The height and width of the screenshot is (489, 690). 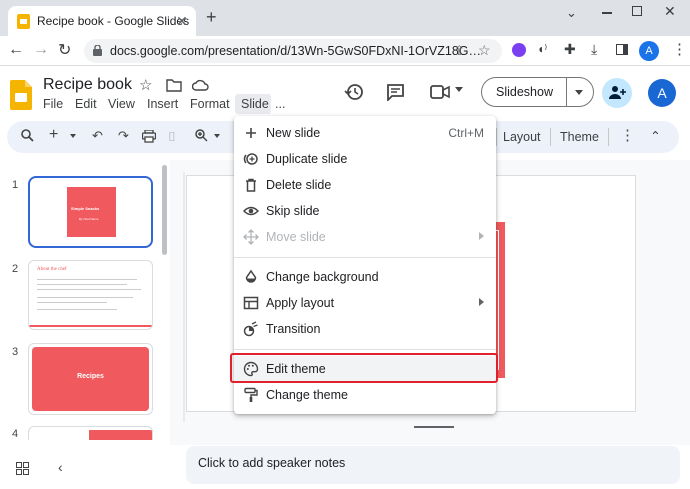 I want to click on menu-view: View, so click(x=121, y=104).